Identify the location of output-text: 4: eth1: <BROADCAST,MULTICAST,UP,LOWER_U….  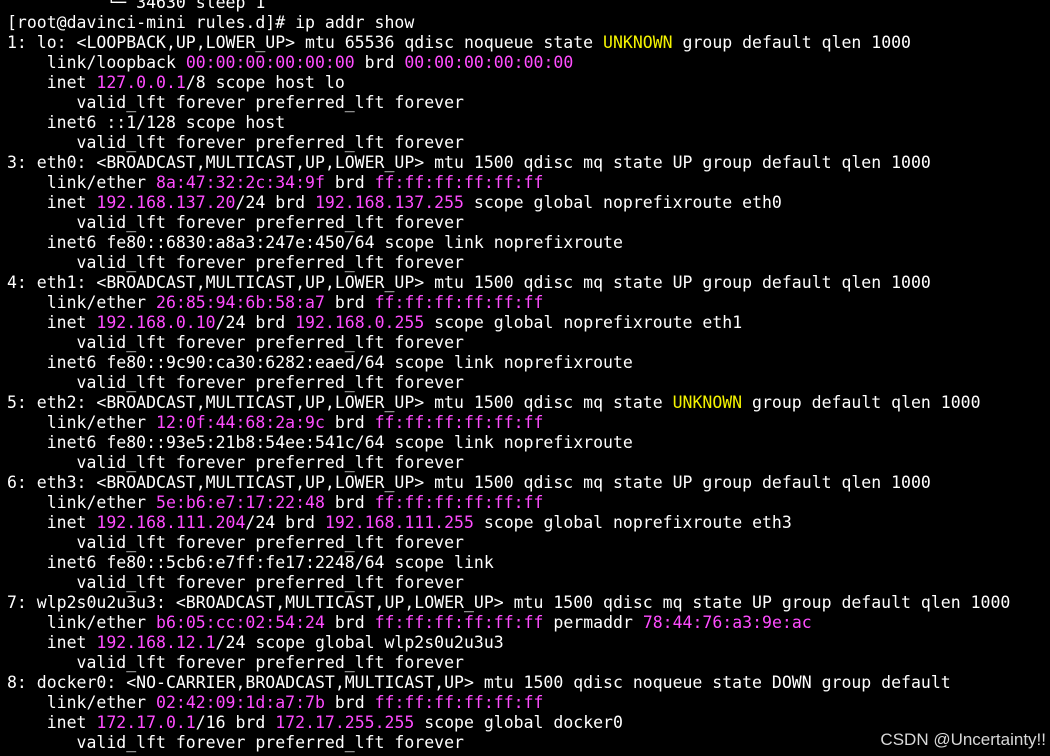
(469, 282).